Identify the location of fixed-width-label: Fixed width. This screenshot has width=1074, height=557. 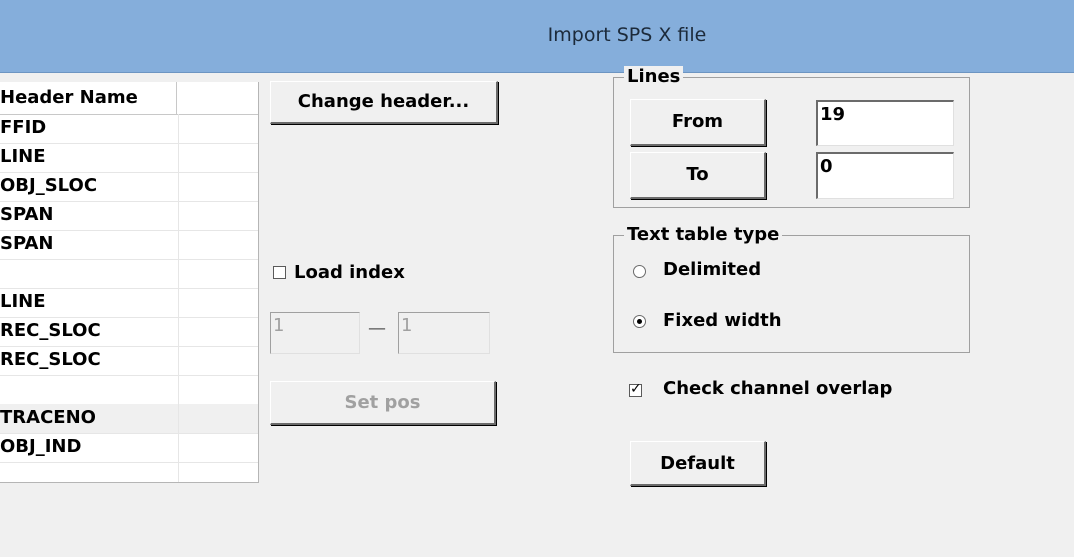
(722, 320).